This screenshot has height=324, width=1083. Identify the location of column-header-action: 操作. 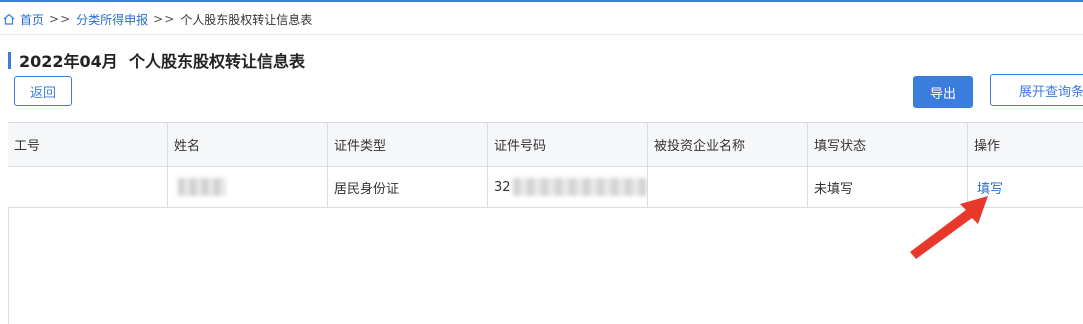
(987, 146).